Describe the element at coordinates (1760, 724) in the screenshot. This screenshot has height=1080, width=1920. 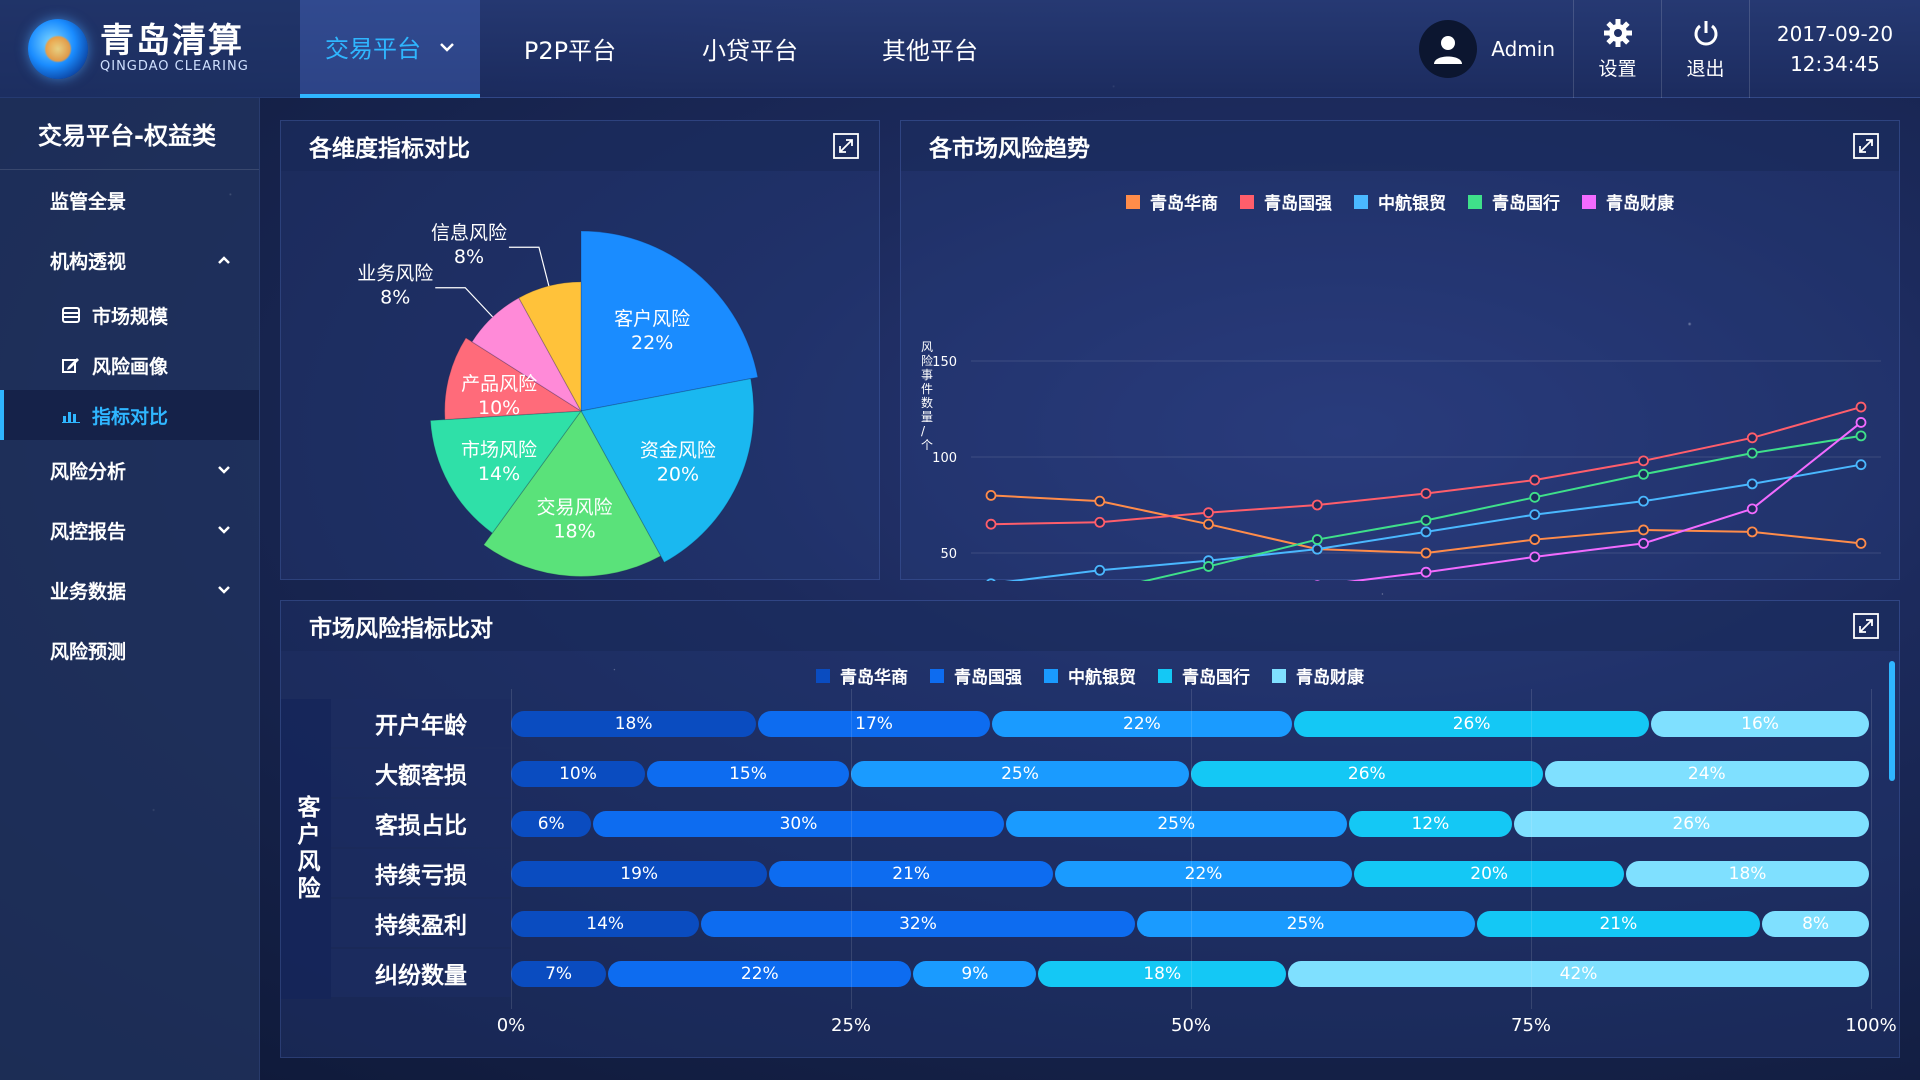
I see `bar-segment: 16%` at that location.